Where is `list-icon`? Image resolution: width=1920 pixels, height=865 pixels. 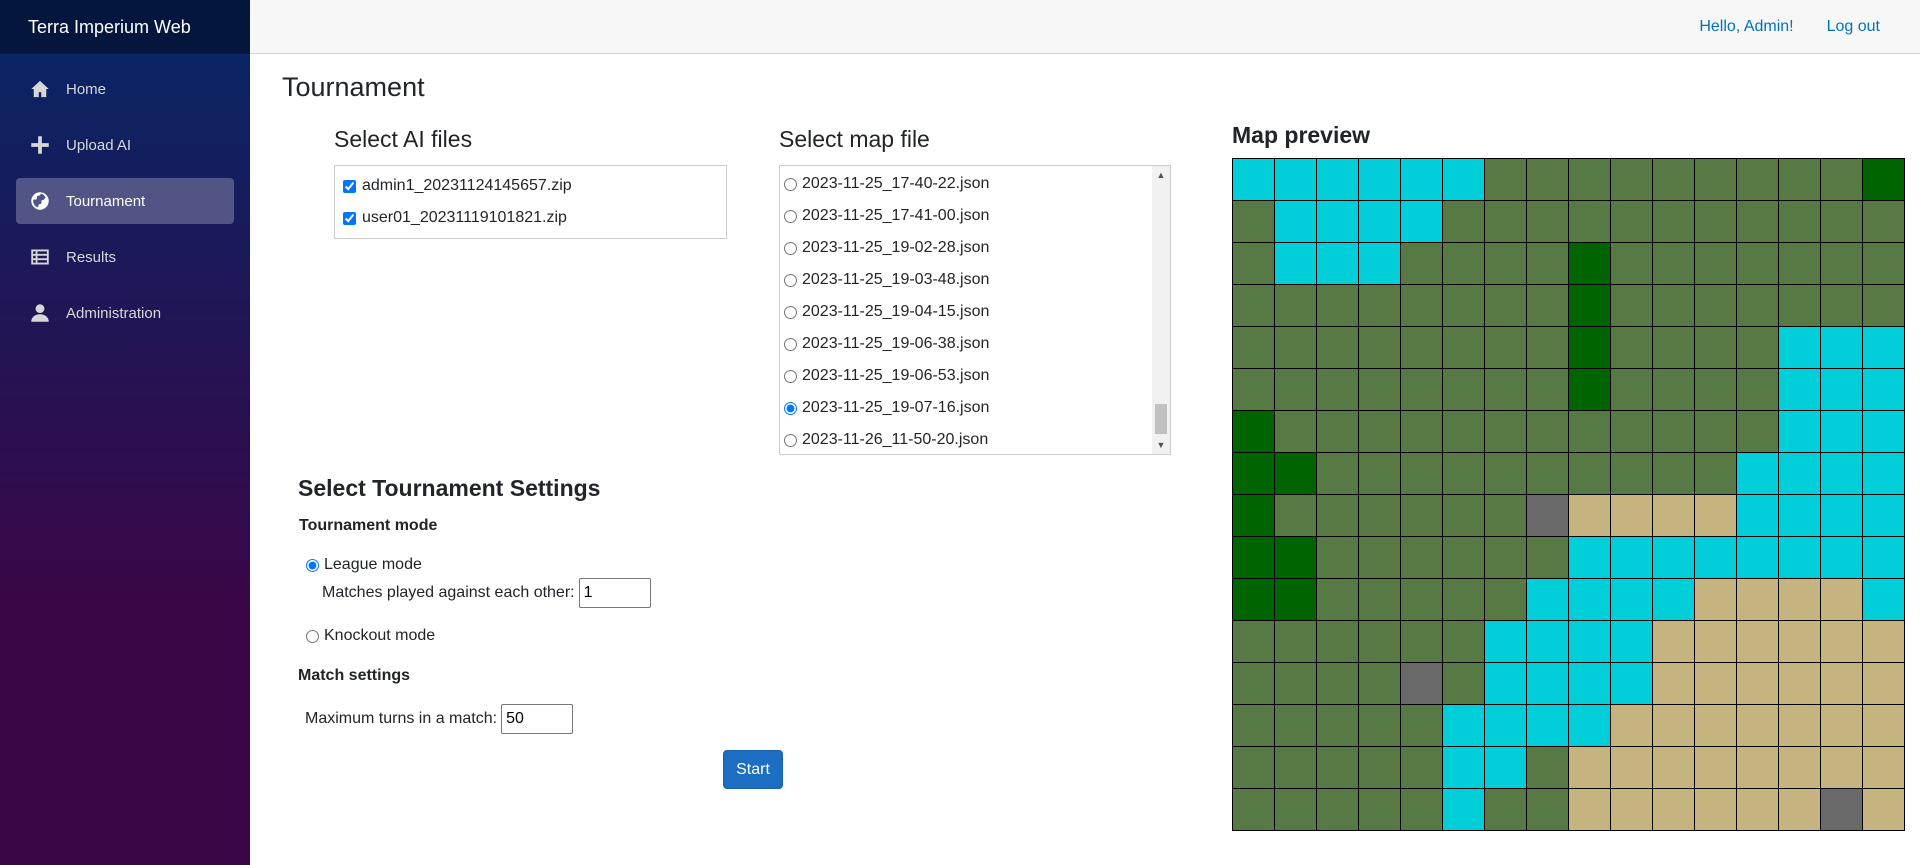 list-icon is located at coordinates (40, 257).